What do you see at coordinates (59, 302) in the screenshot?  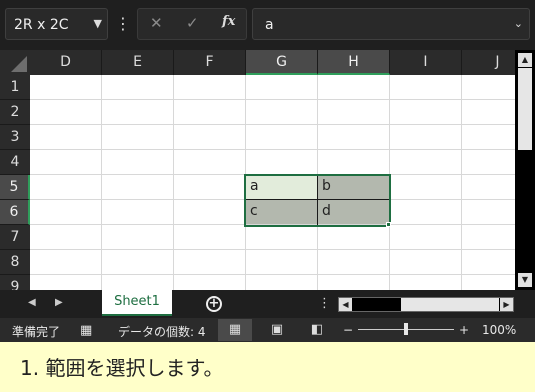 I see `next-sheet-icon: ▶` at bounding box center [59, 302].